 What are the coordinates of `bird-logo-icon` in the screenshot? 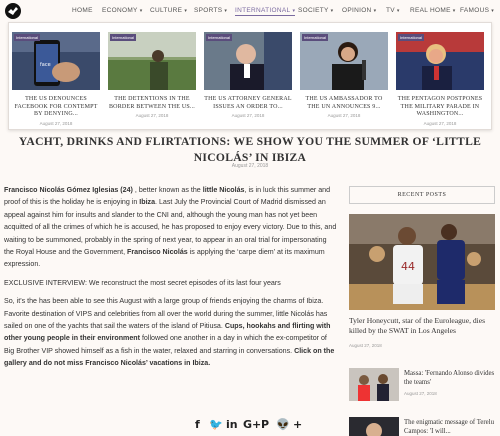 It's located at (13, 11).